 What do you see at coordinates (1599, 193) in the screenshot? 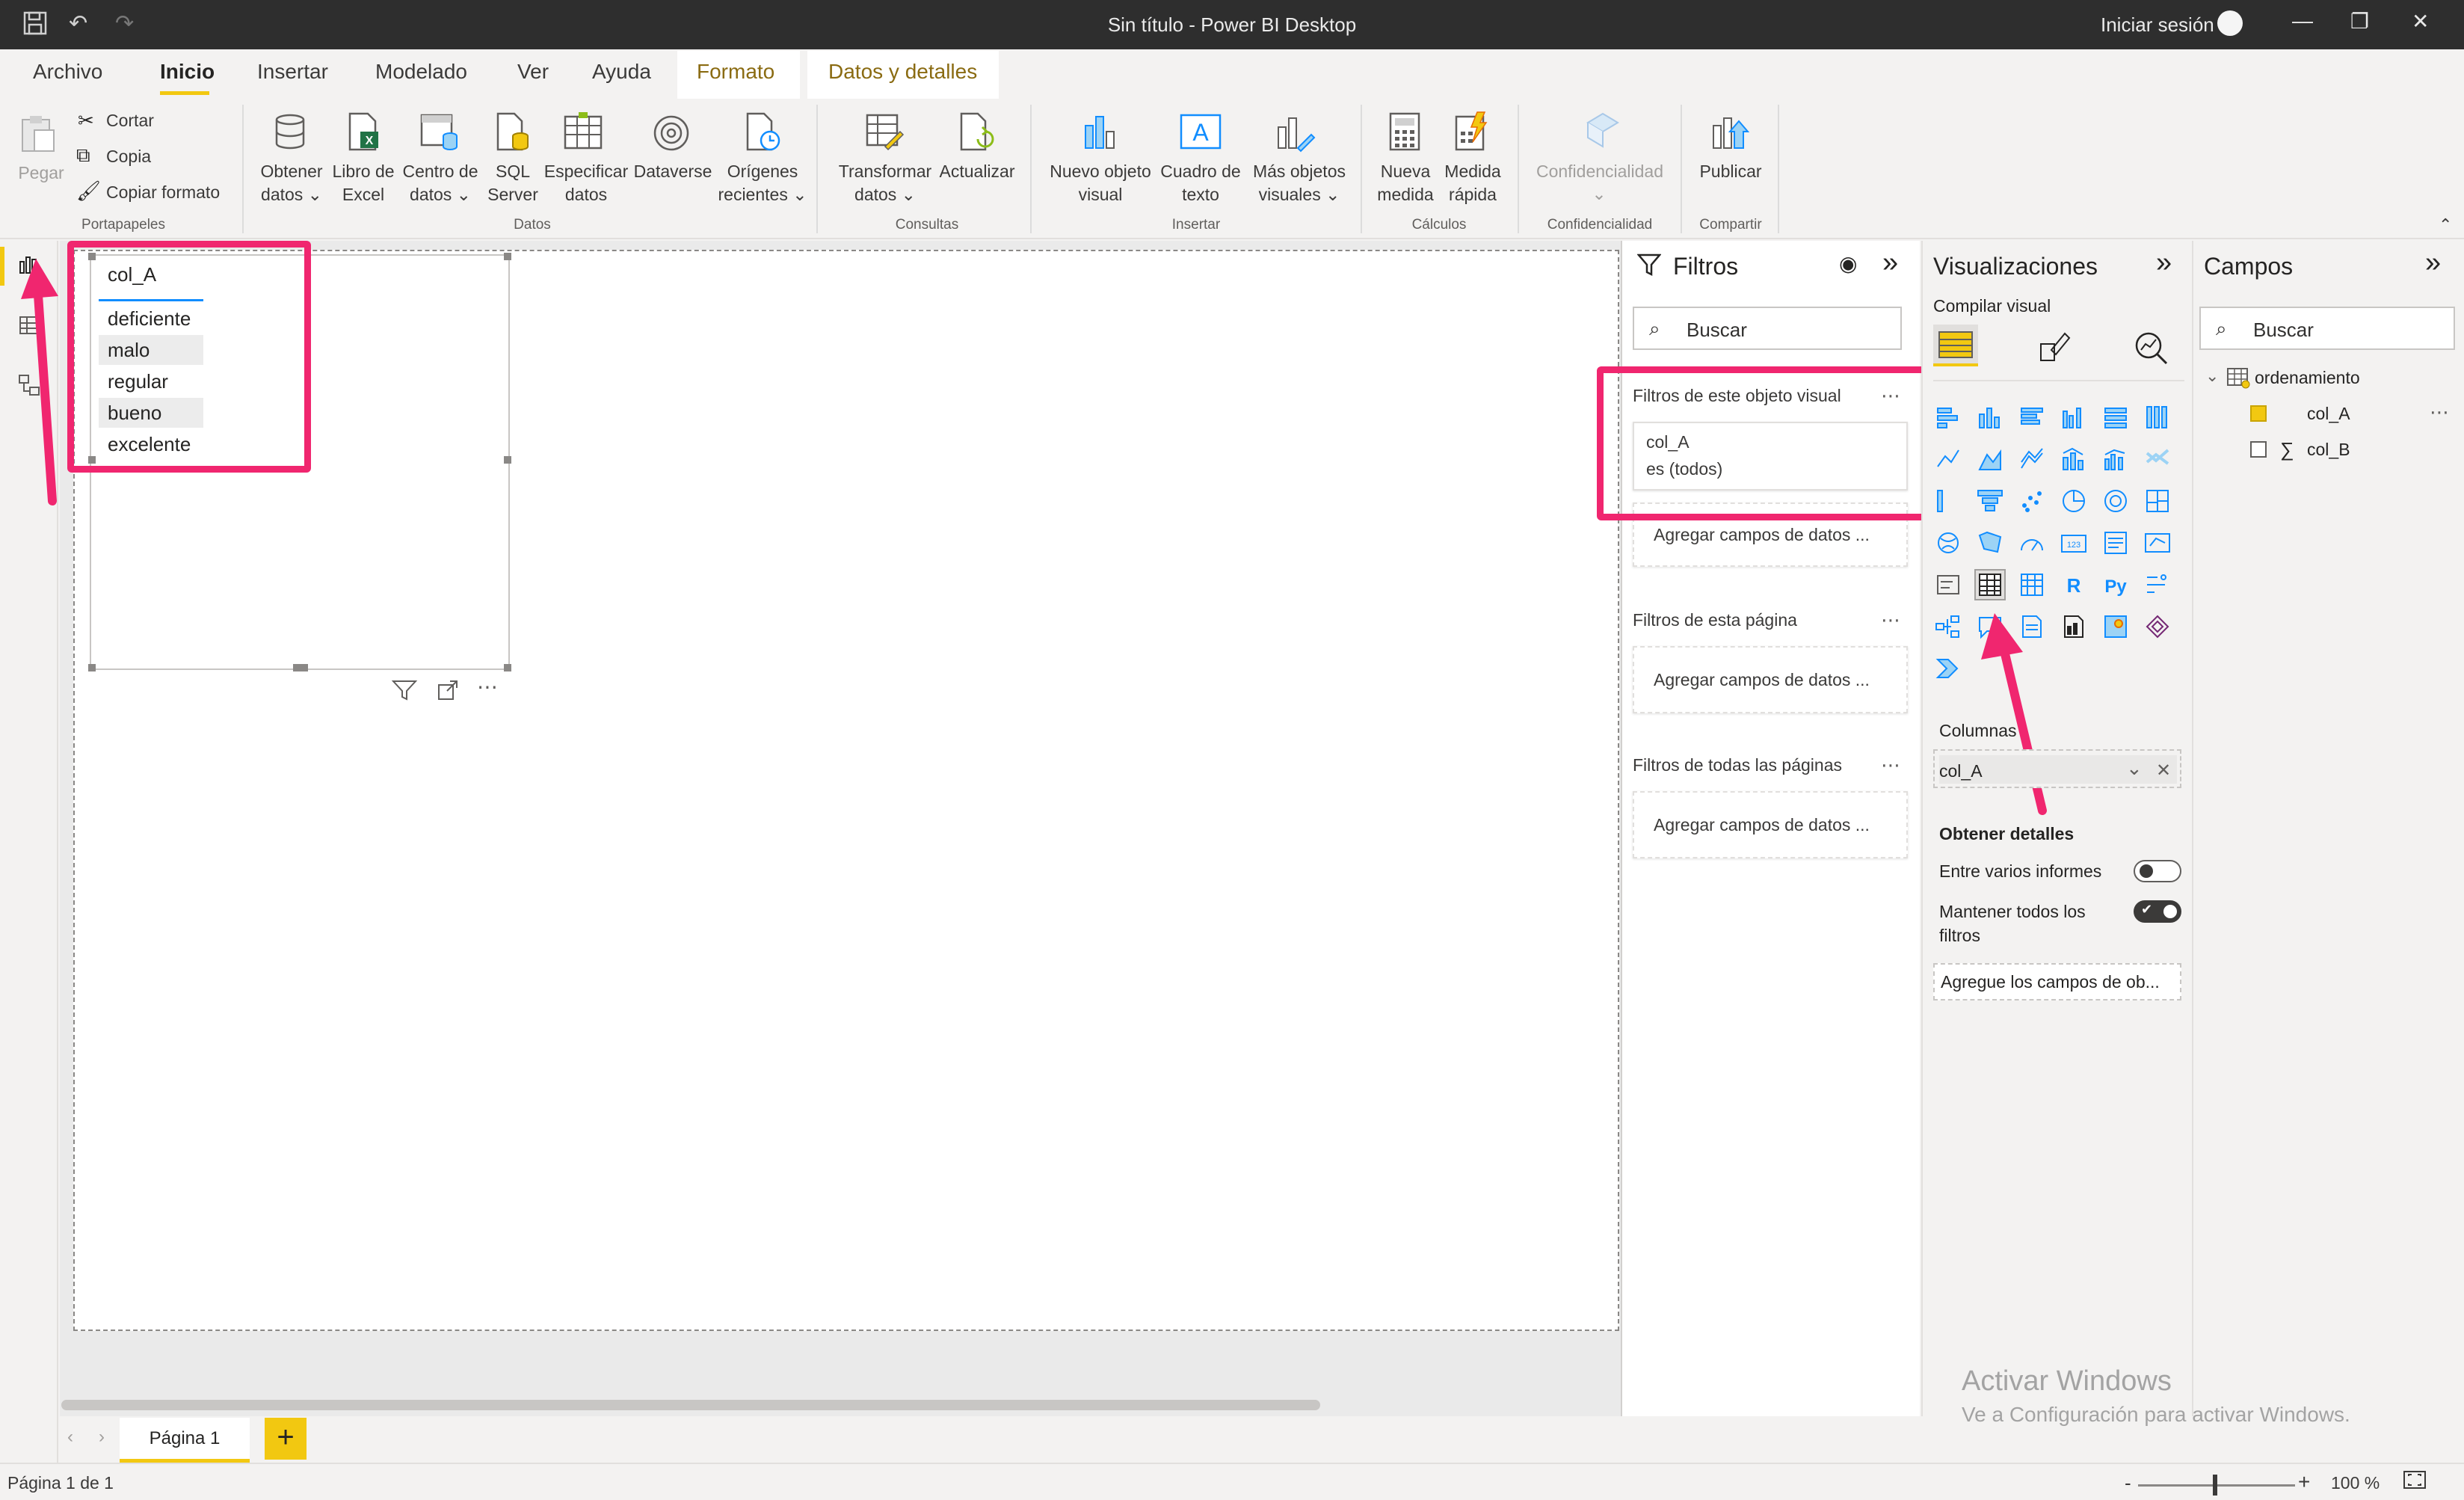
I see `sensitivity-chevron-icon: ⌄` at bounding box center [1599, 193].